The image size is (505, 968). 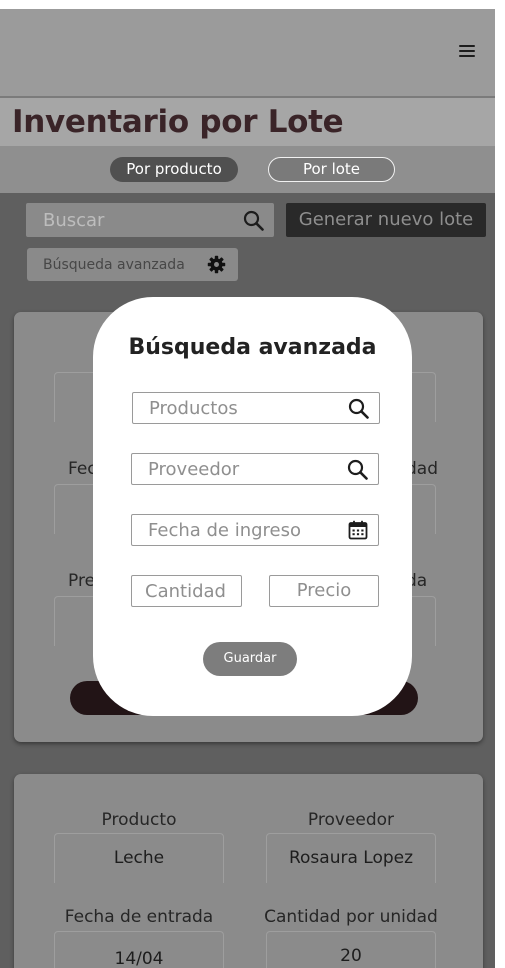 I want to click on title-bar: Inventario por Lote, so click(x=247, y=122).